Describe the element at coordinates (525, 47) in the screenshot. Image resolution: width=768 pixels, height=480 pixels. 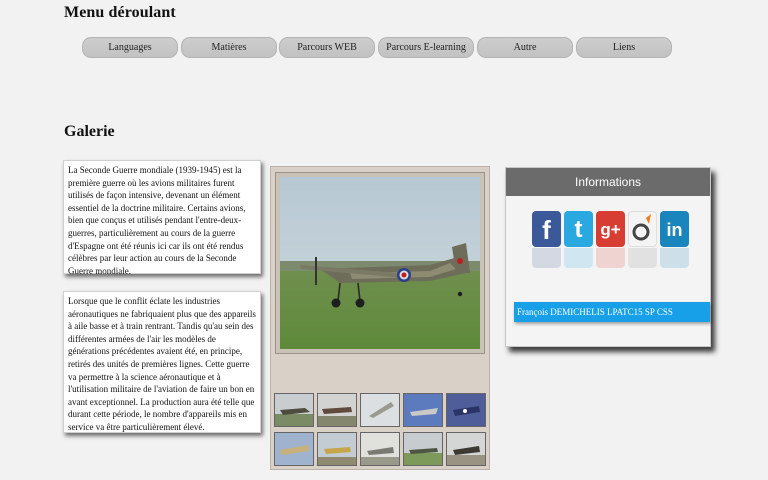
I see `menu-item-autre: Autre` at that location.